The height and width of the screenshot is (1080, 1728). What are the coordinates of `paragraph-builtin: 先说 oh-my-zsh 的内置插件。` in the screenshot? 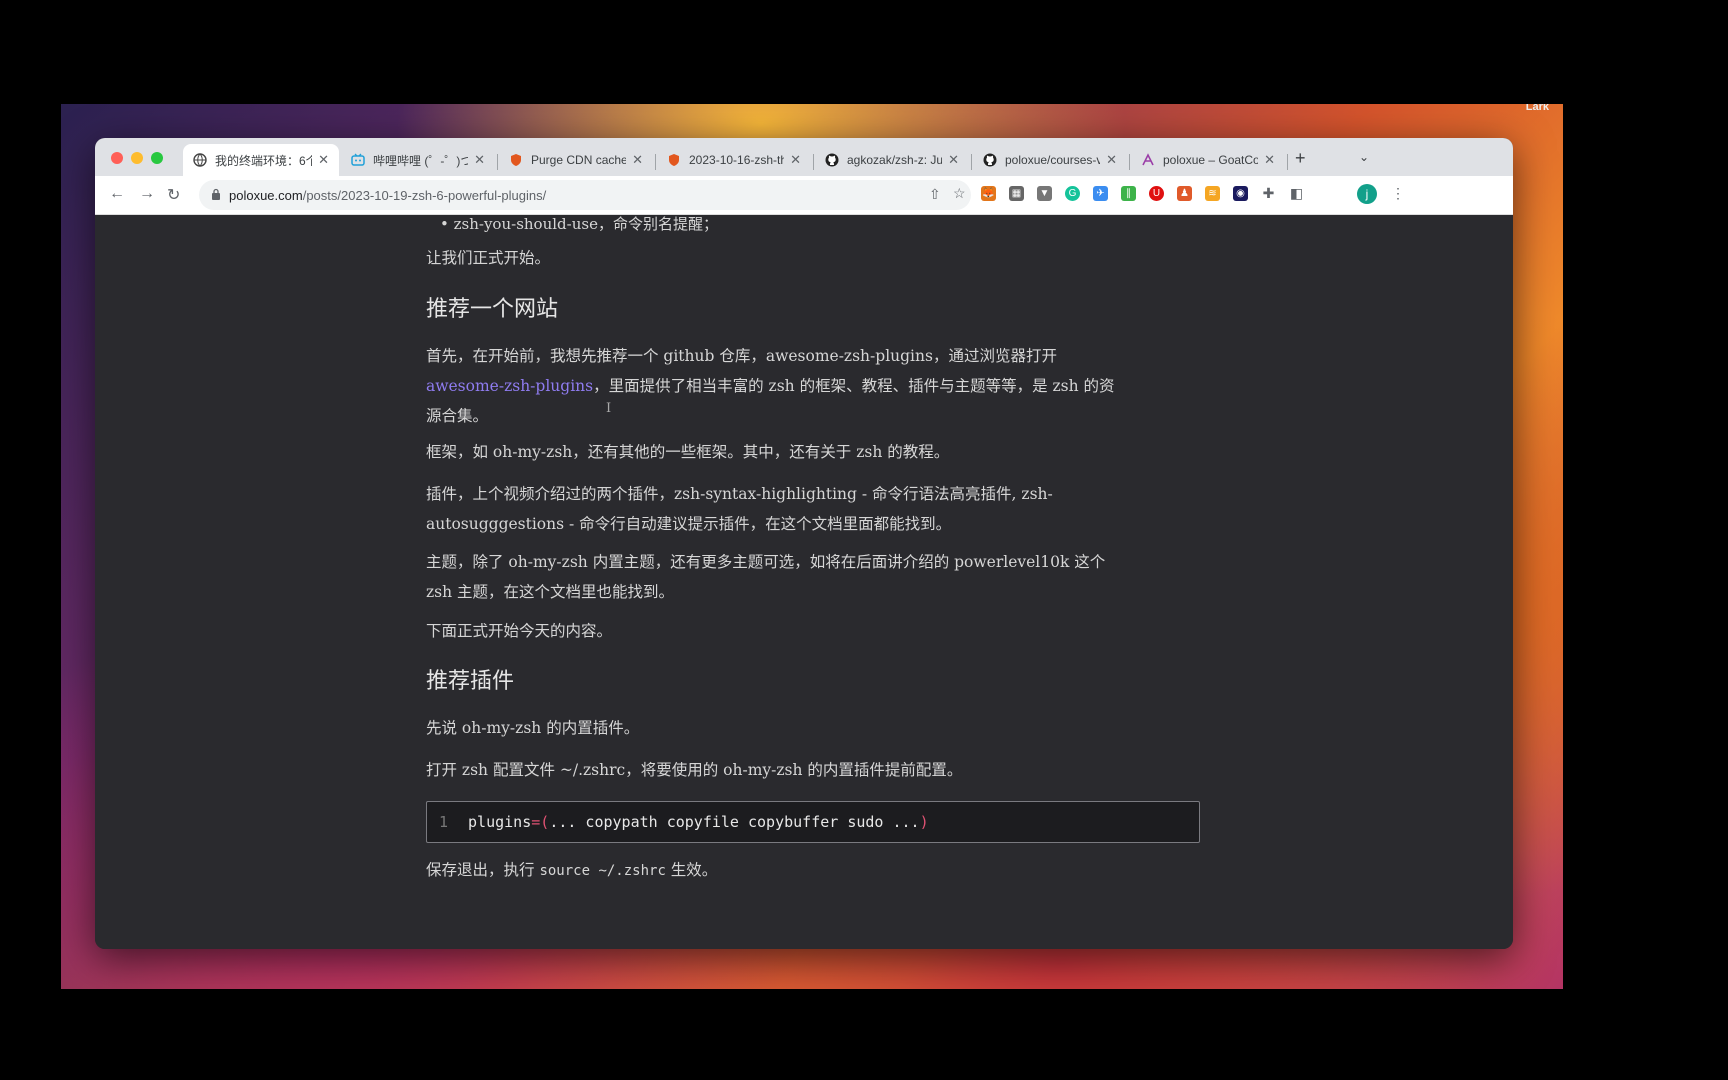 It's located at (533, 728).